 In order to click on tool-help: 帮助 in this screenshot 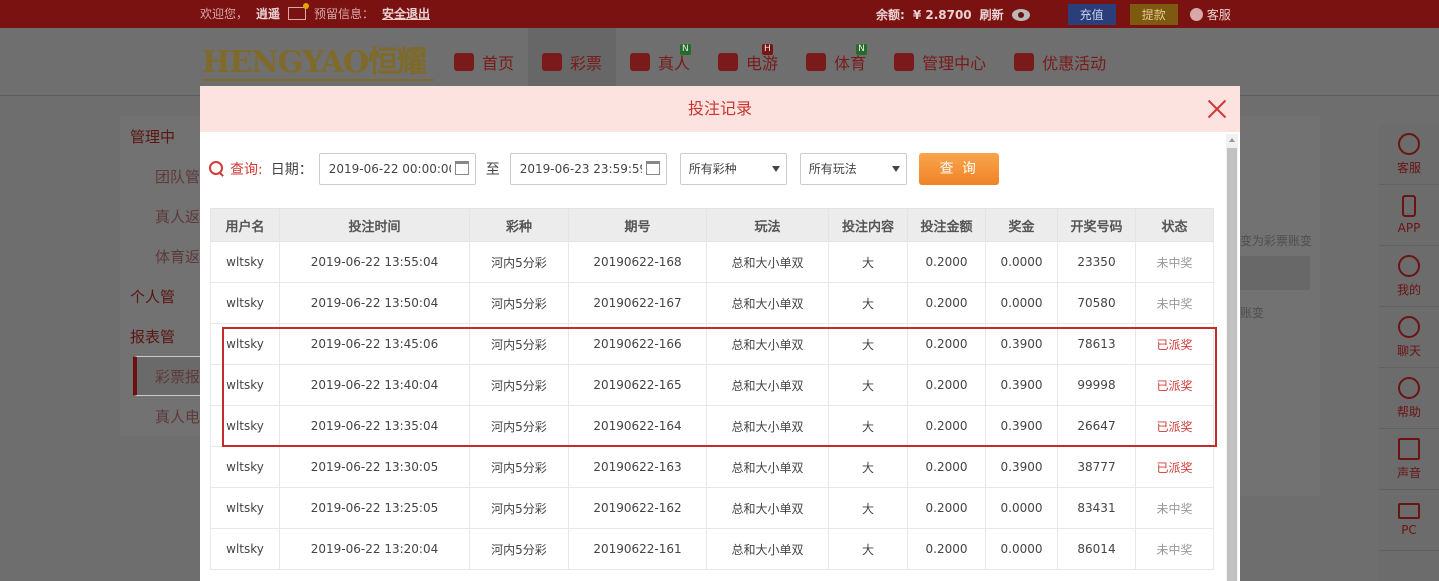, I will do `click(1409, 398)`.